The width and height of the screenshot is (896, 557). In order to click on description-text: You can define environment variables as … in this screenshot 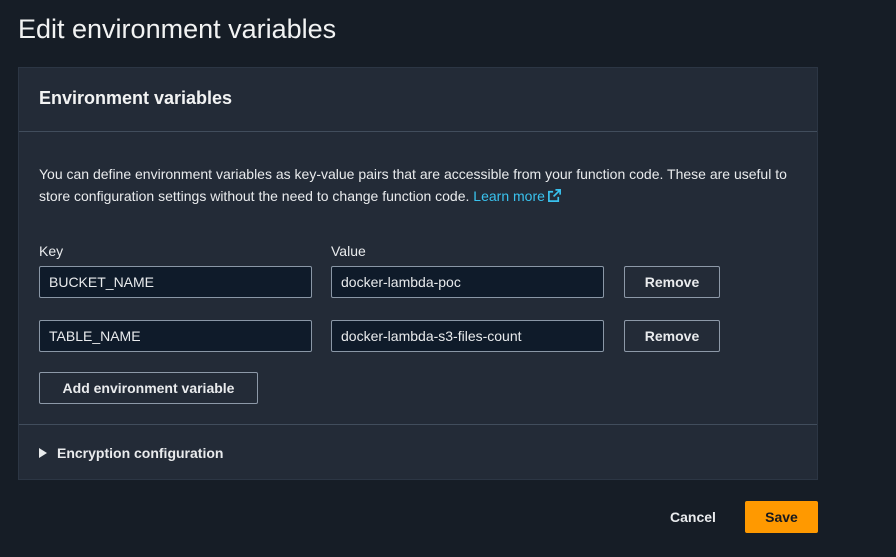, I will do `click(413, 185)`.